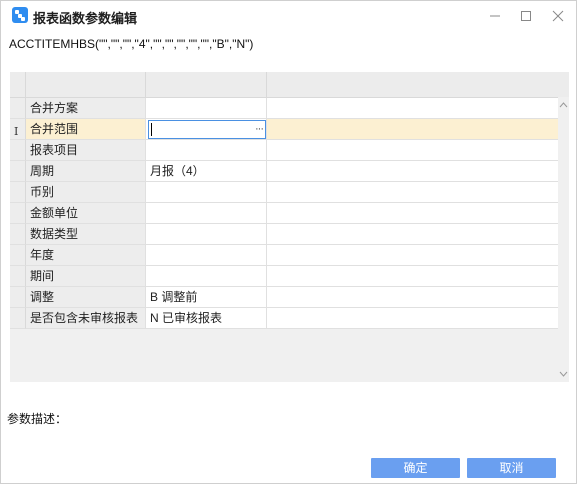 This screenshot has height=484, width=577. I want to click on param-value-cell: B 调整前, so click(206, 297).